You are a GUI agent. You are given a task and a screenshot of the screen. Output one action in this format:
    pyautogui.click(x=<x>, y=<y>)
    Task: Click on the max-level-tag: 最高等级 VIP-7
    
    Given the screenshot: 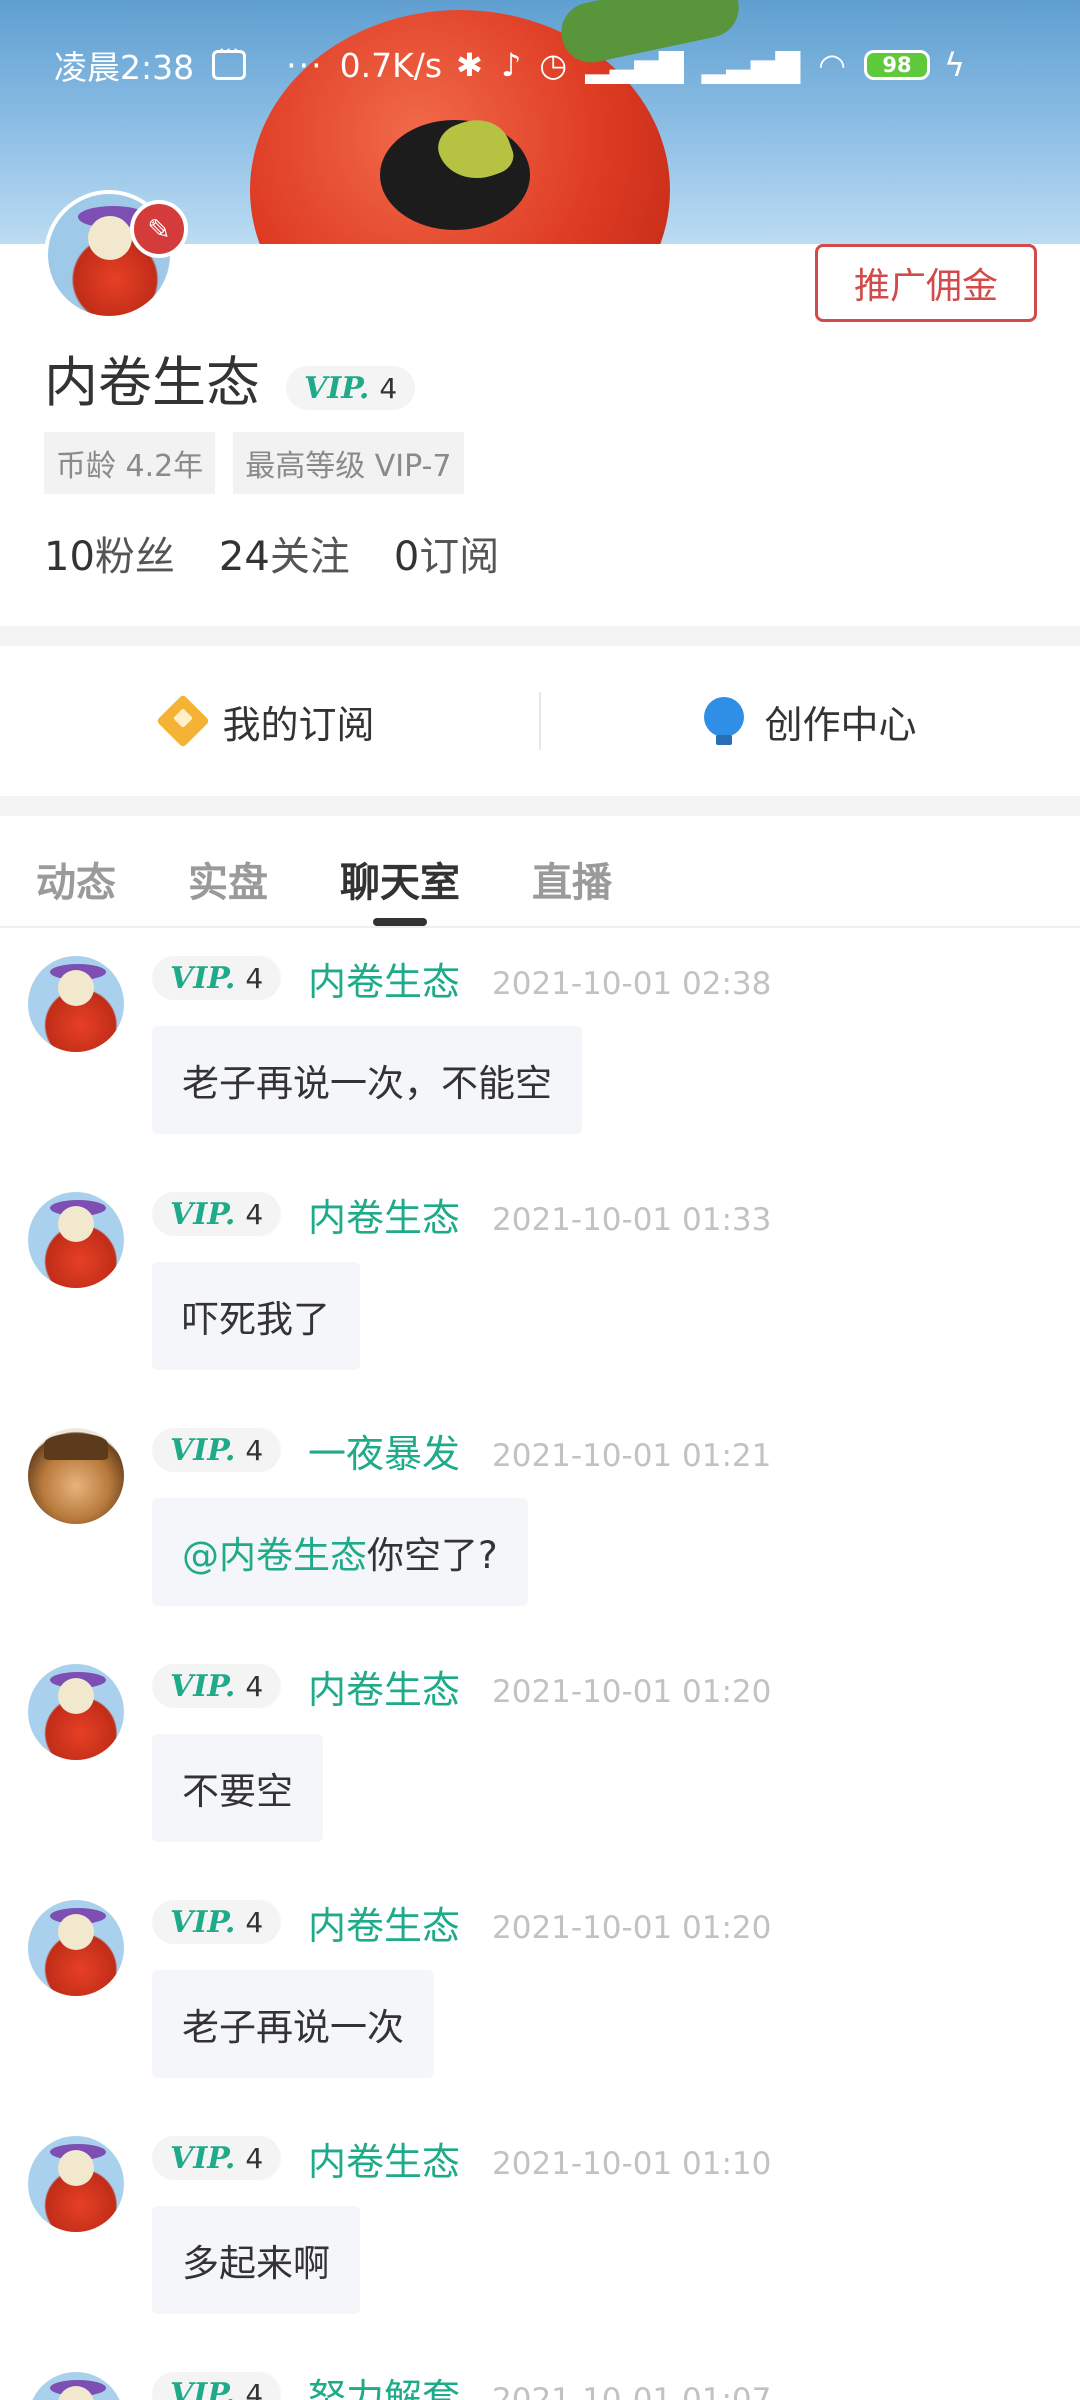 What is the action you would take?
    pyautogui.click(x=348, y=463)
    